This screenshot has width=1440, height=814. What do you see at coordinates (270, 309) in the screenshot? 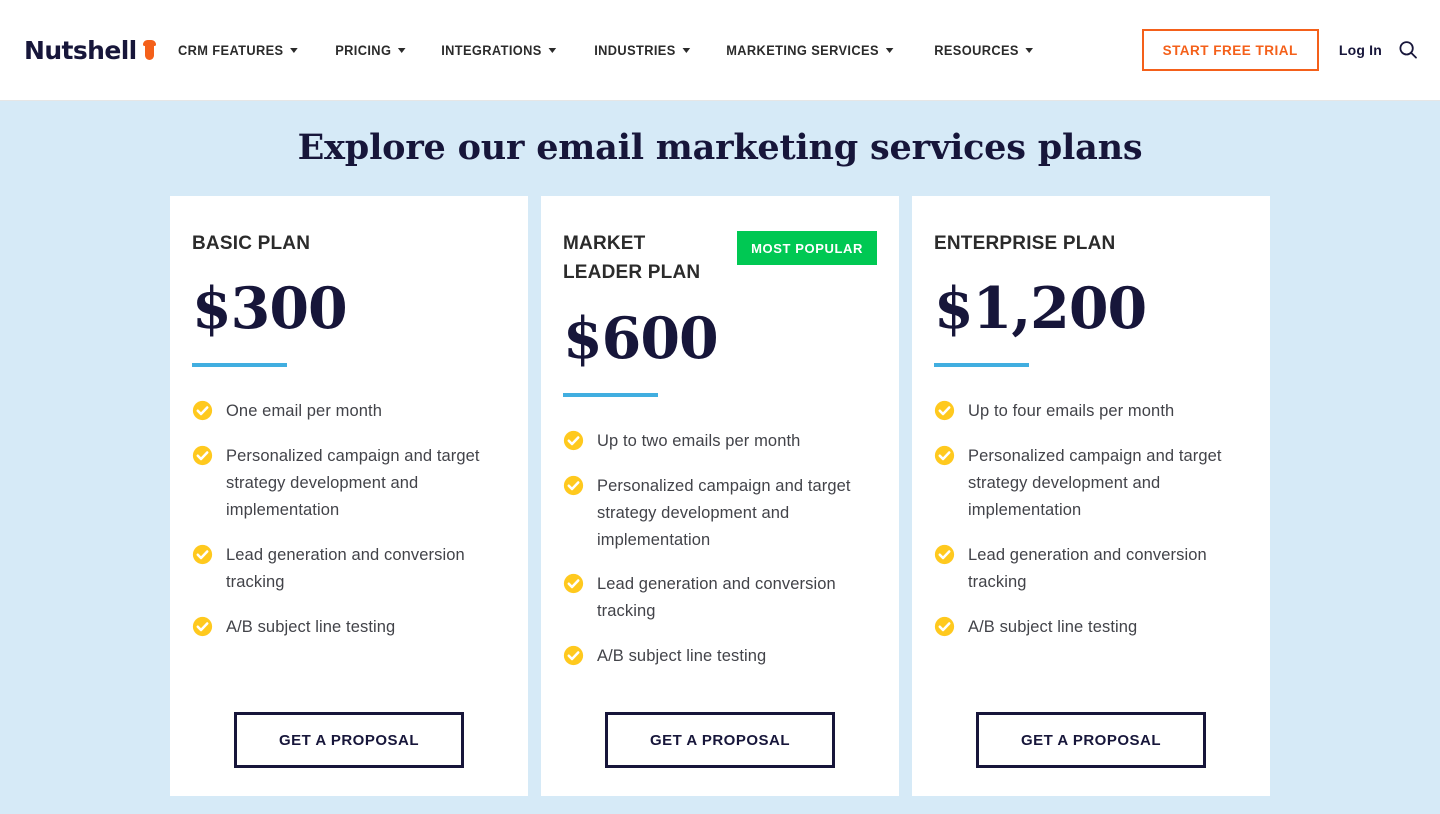
I see `plan-price: $300` at bounding box center [270, 309].